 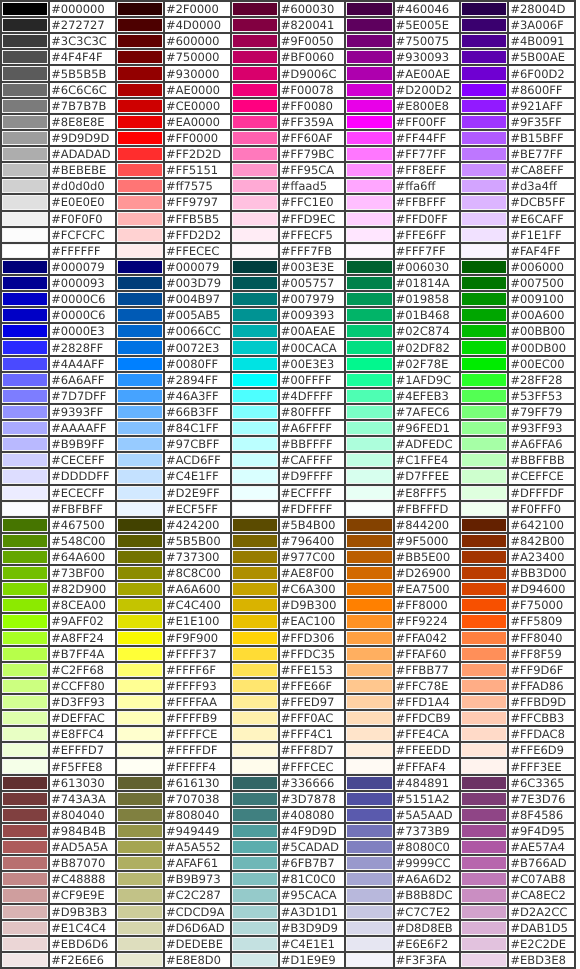 What do you see at coordinates (82, 831) in the screenshot?
I see `hex-code: #984B4B` at bounding box center [82, 831].